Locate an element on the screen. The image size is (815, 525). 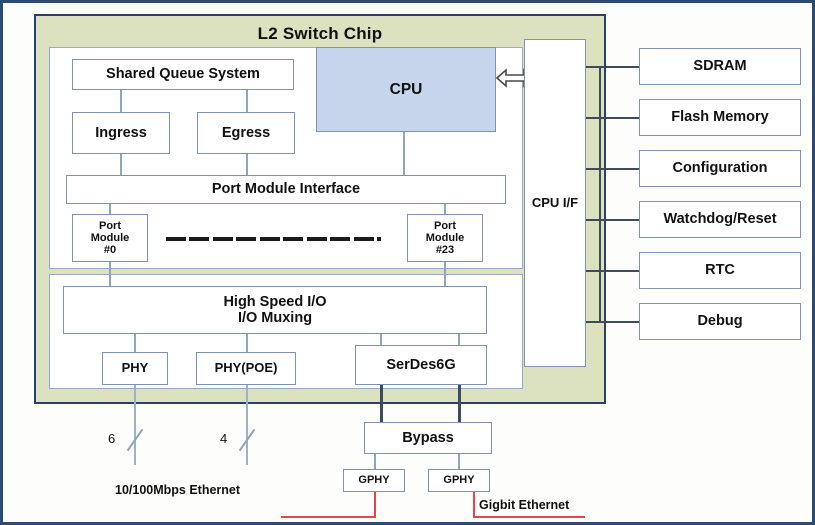
connector-bypass-to-gphy-left is located at coordinates (375, 461).